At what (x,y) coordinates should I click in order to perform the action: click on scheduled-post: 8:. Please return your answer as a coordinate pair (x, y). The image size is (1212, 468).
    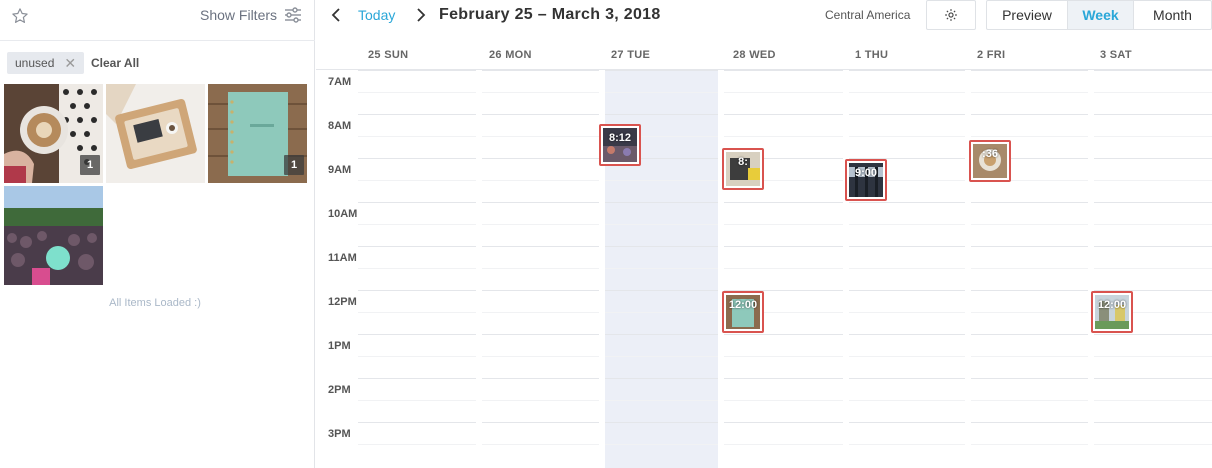
    Looking at the image, I should click on (743, 169).